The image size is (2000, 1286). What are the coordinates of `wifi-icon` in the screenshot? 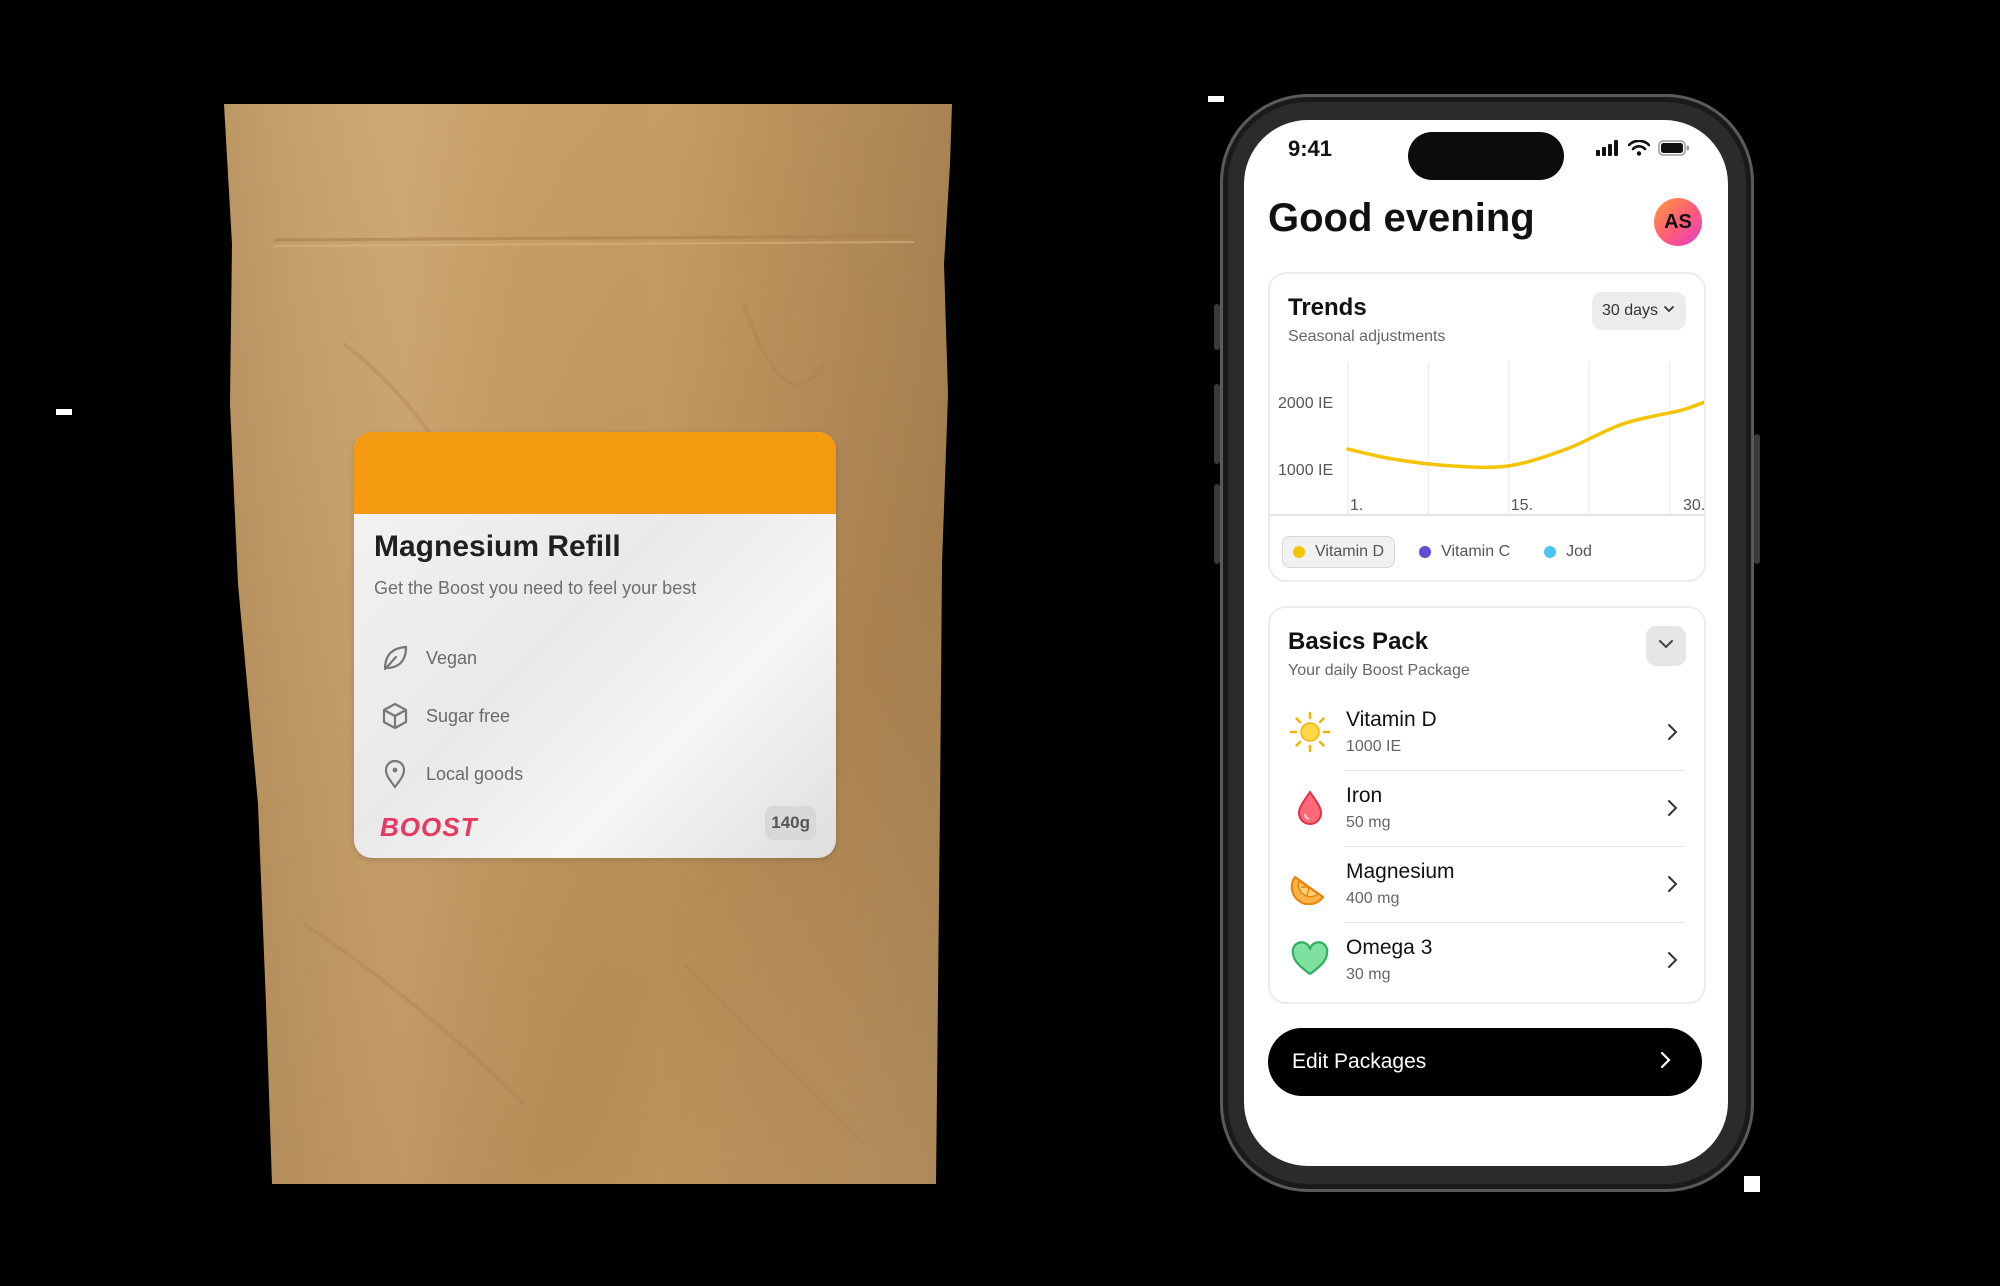 It's located at (1639, 150).